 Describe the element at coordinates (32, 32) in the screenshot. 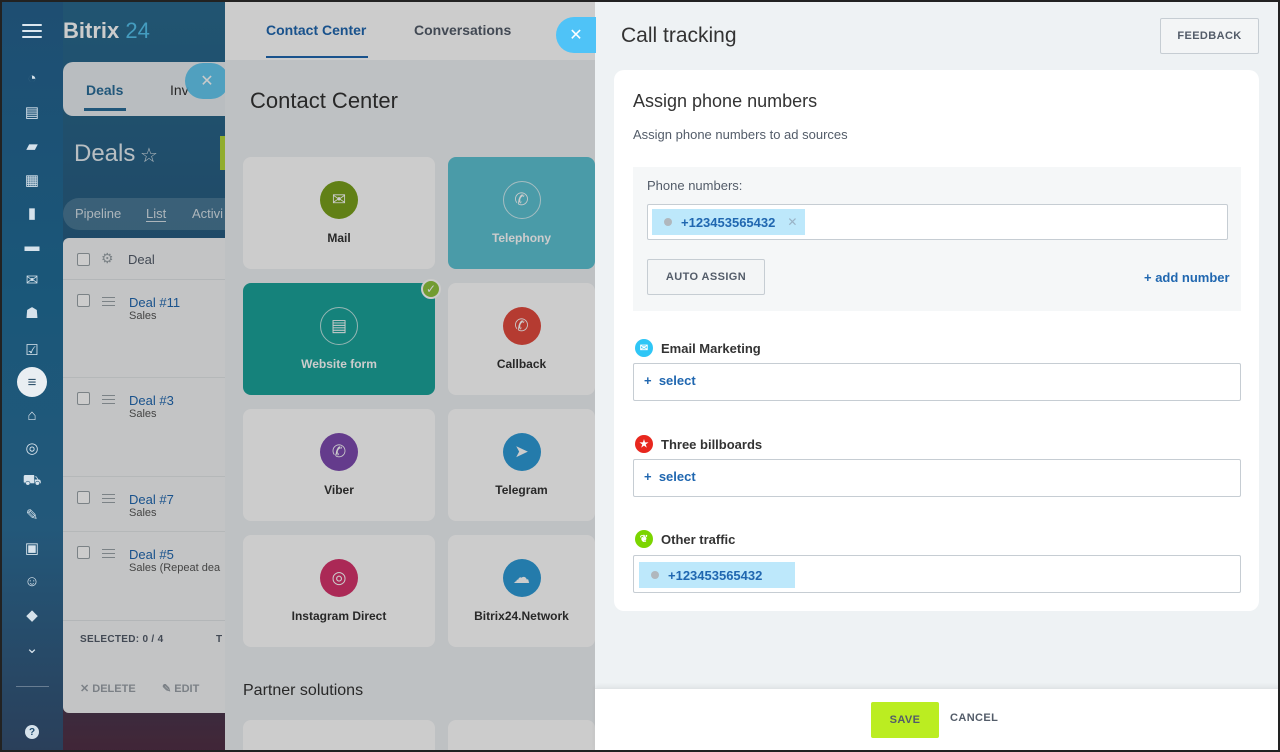

I see `menu-icon` at that location.